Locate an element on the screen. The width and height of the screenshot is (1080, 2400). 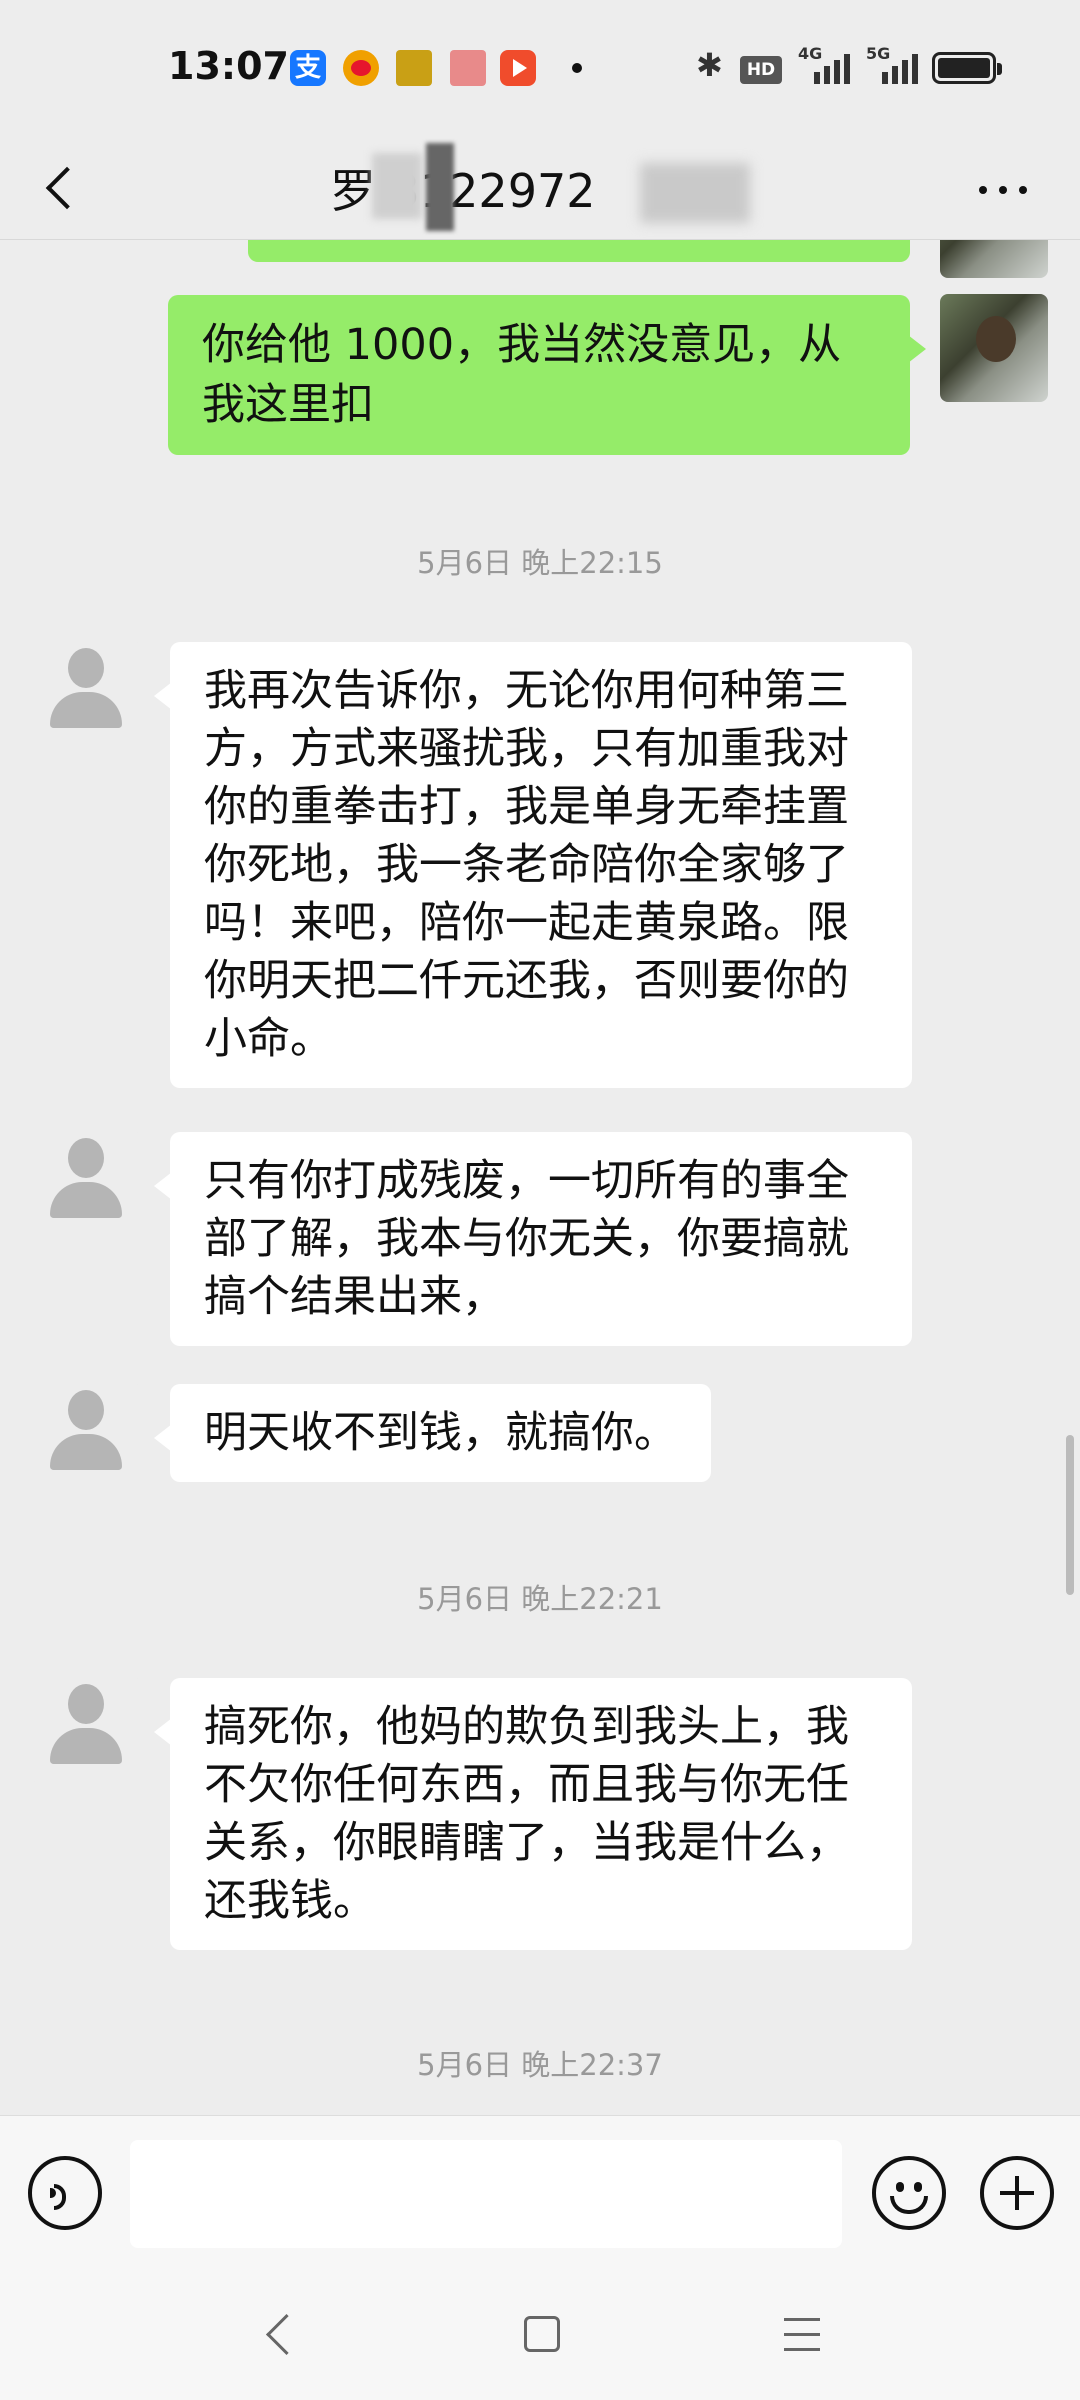
signal-4g-icon: 4G is located at coordinates (824, 64).